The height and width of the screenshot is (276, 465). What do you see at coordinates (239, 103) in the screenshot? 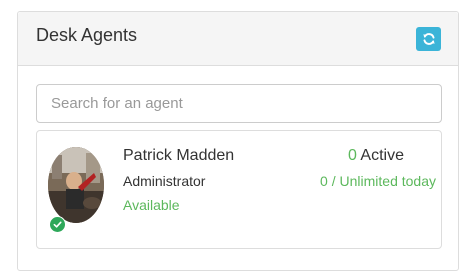
I see `agent-search-input` at bounding box center [239, 103].